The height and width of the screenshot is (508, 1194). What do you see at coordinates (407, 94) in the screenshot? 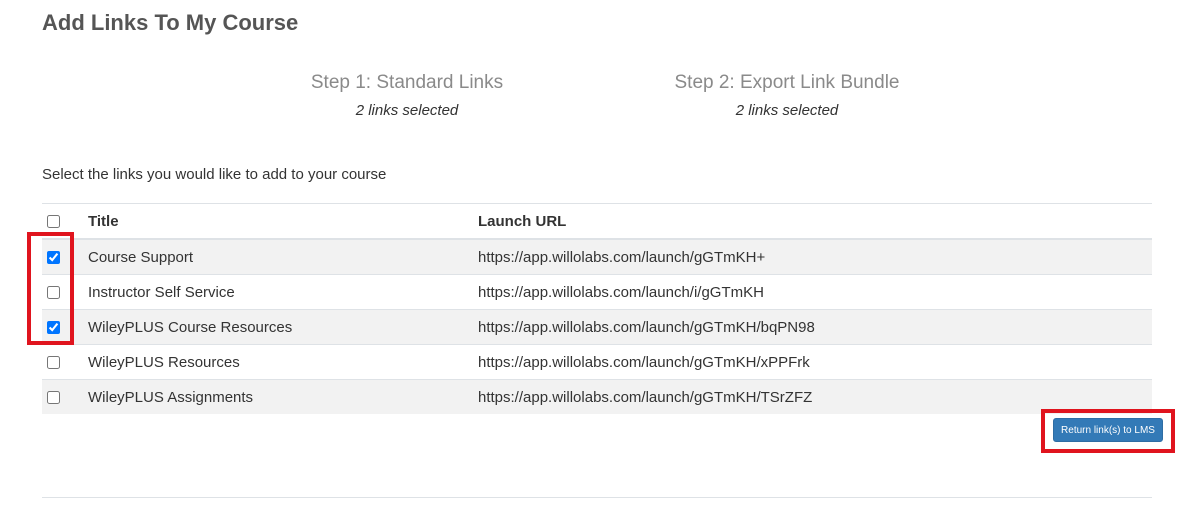
I see `step-standard-links: Step 1: Standard Links 2 links selected` at bounding box center [407, 94].